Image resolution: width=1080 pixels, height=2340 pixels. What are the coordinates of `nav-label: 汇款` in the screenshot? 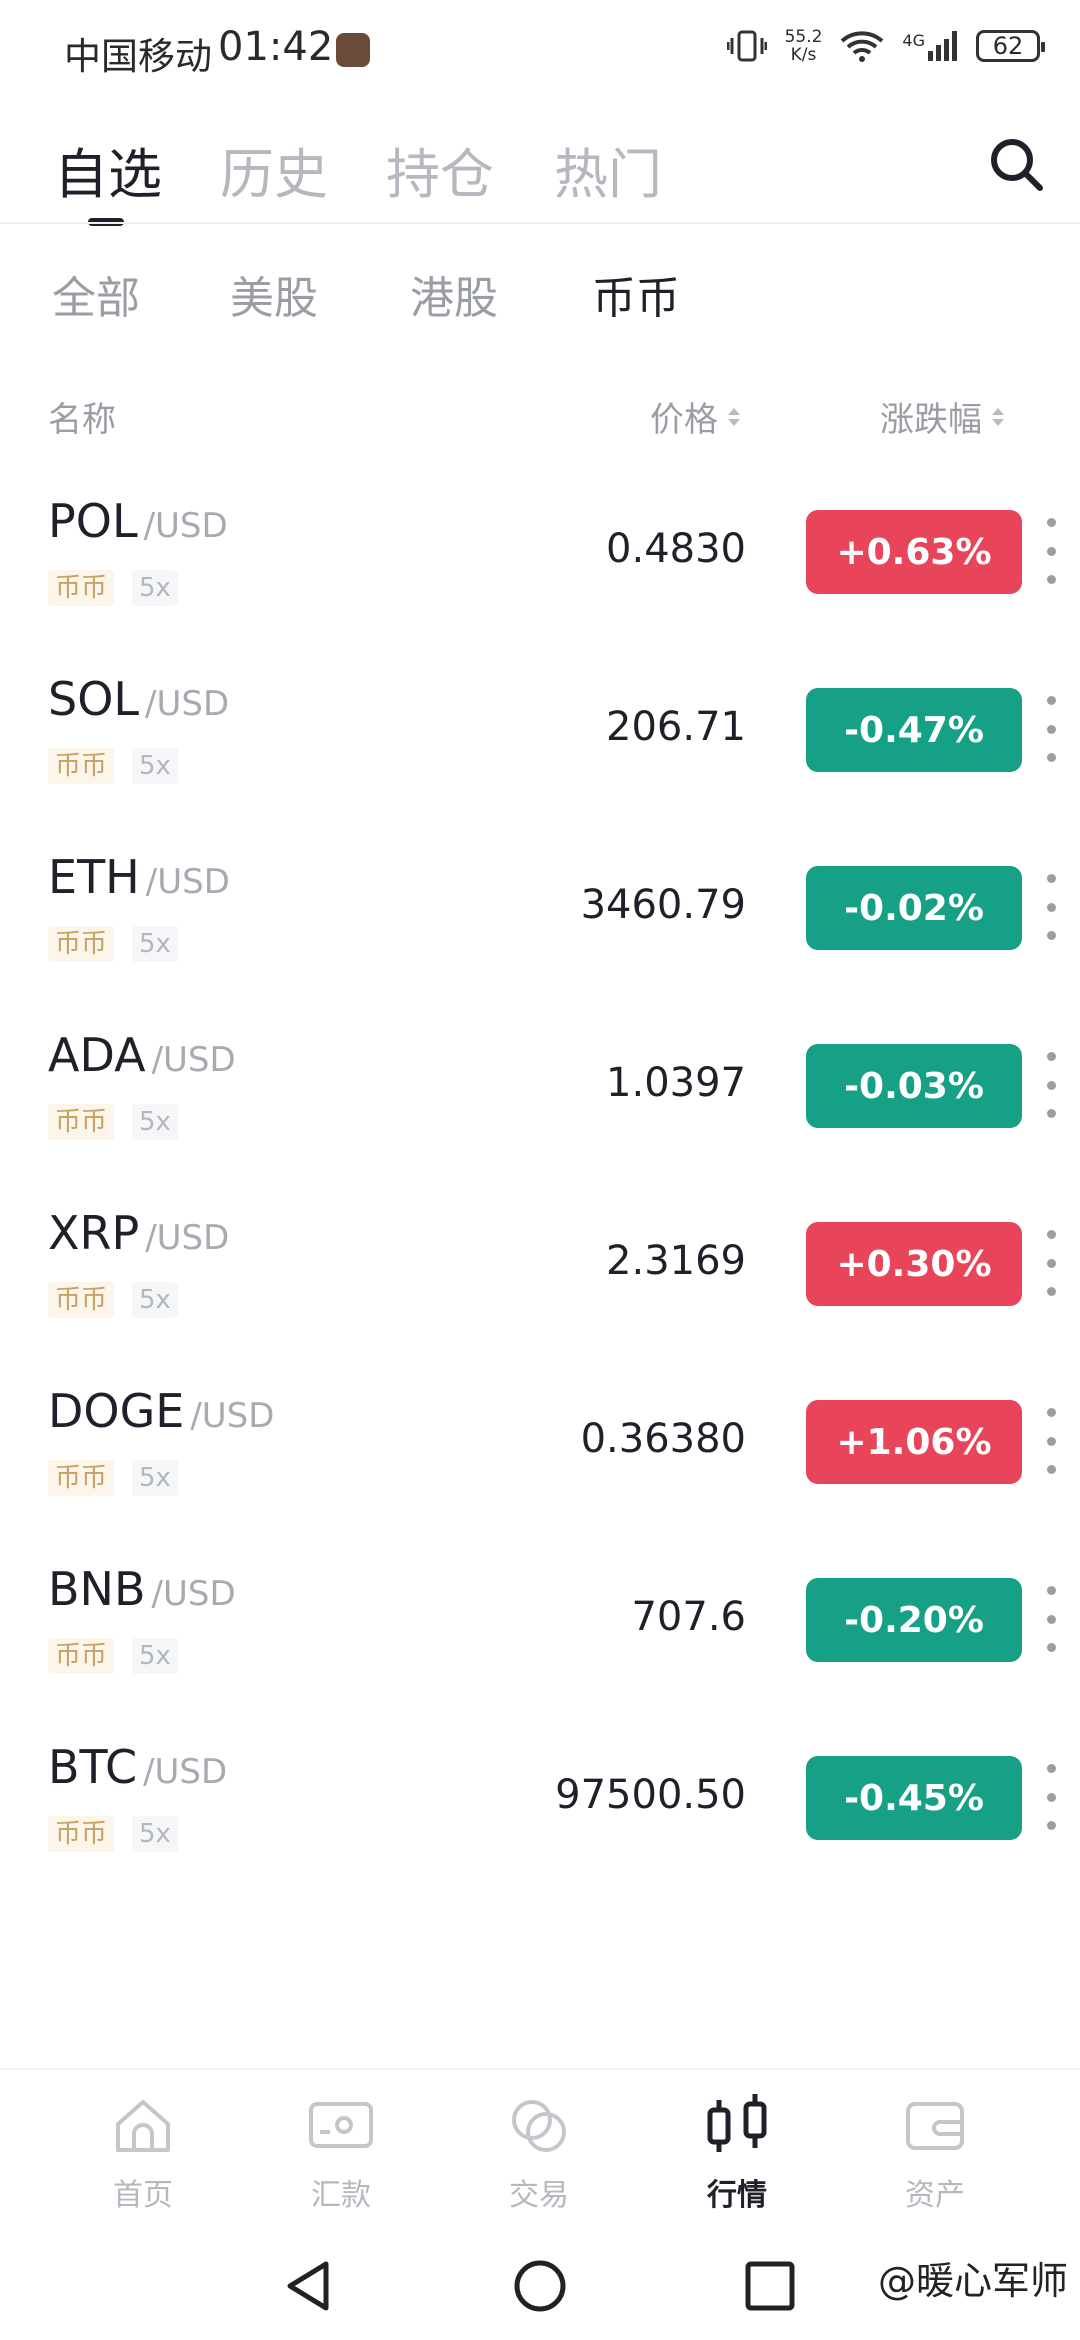 It's located at (341, 2195).